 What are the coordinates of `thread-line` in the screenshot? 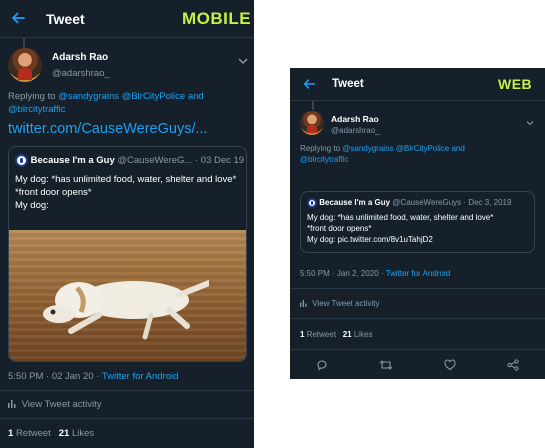 It's located at (313, 105).